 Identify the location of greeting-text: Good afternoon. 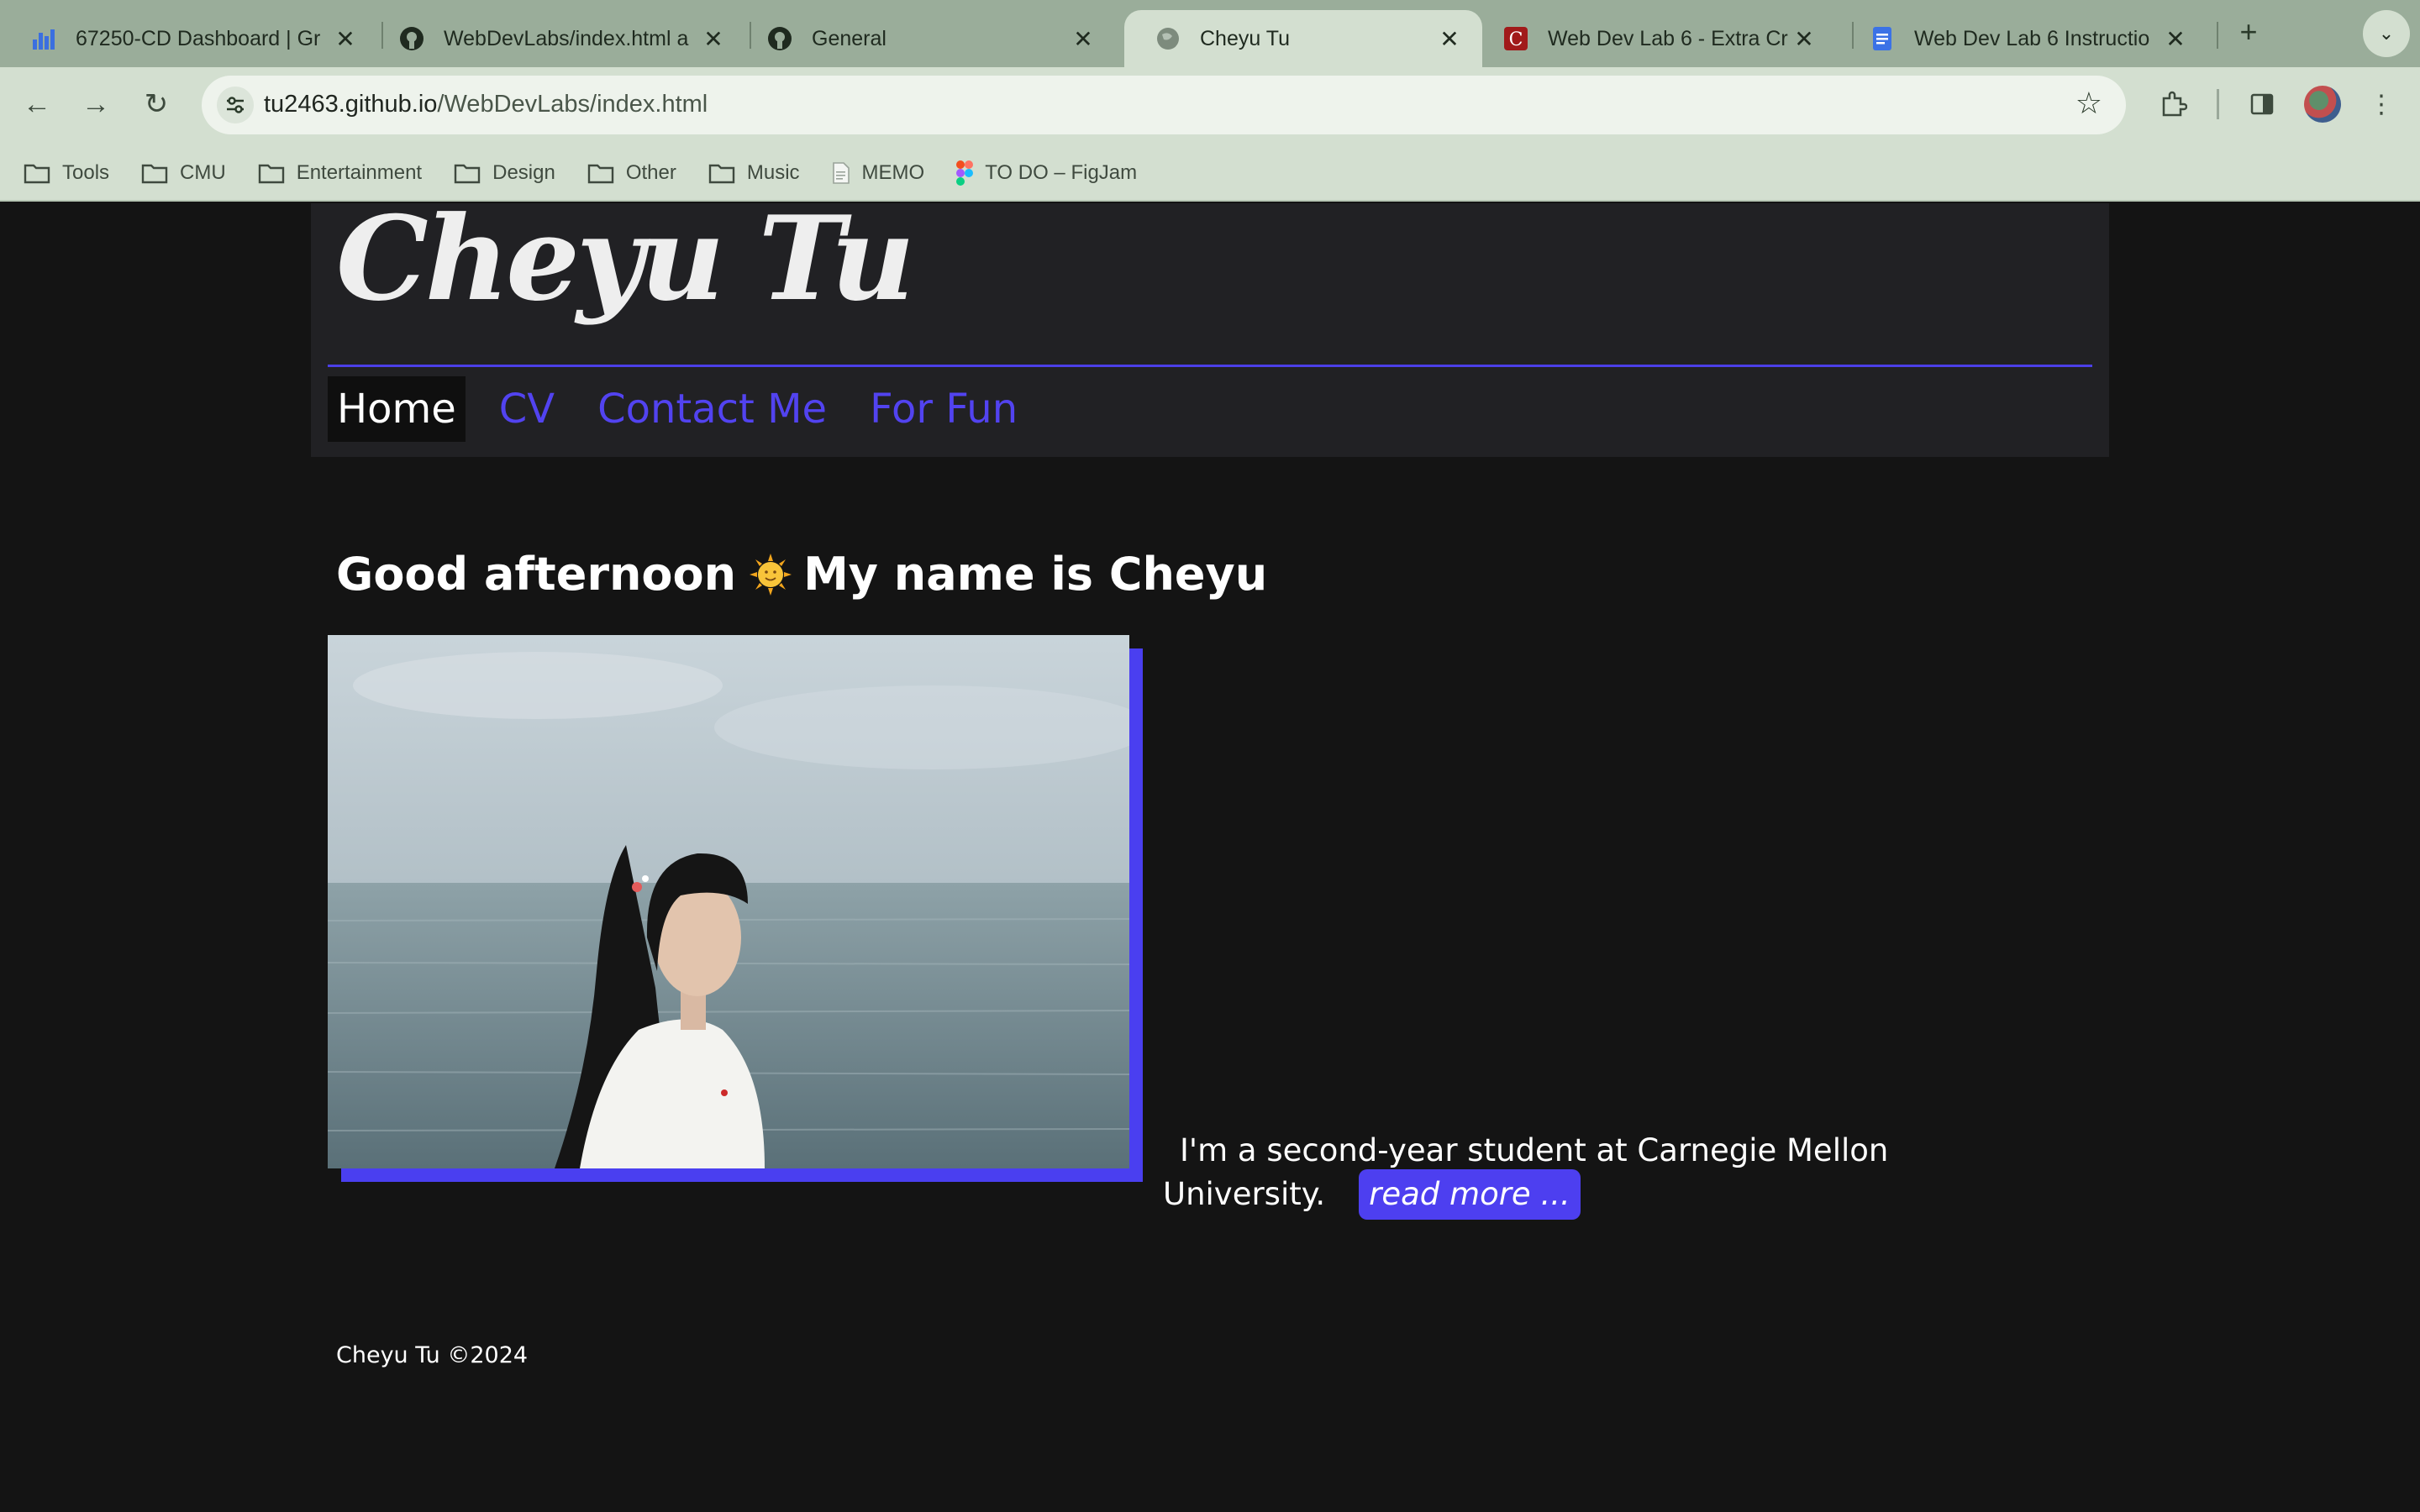
(537, 574).